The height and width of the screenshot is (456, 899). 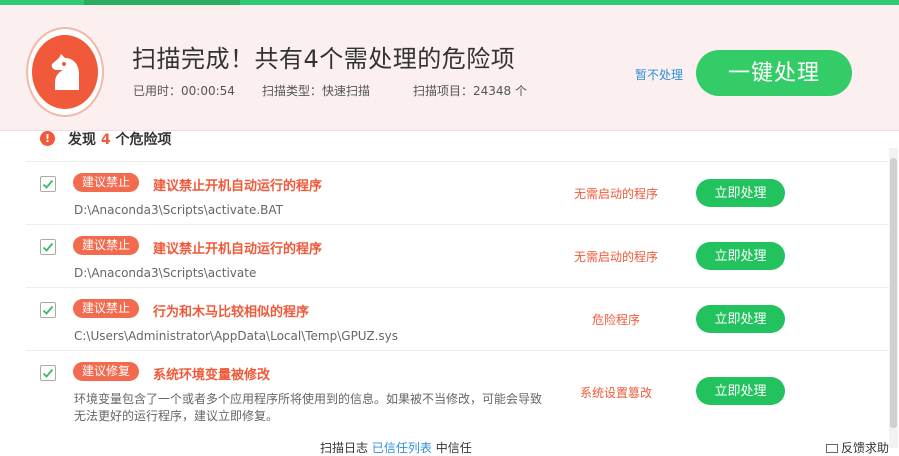 I want to click on item-path: D:\Anaconda3\Scripts\activate, so click(x=165, y=273).